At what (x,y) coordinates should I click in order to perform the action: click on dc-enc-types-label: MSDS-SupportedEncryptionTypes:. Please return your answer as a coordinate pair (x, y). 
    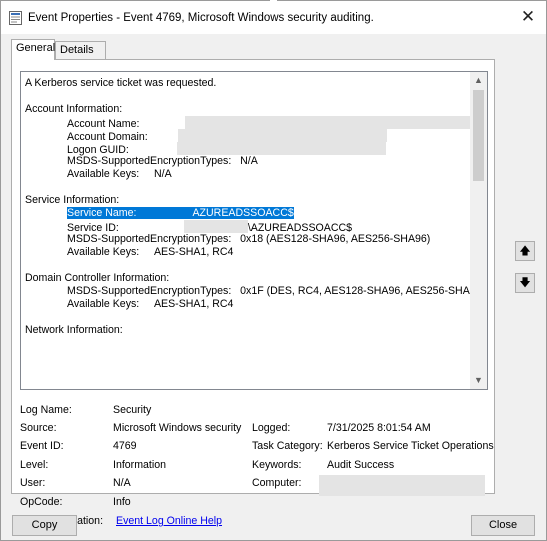
    Looking at the image, I should click on (149, 291).